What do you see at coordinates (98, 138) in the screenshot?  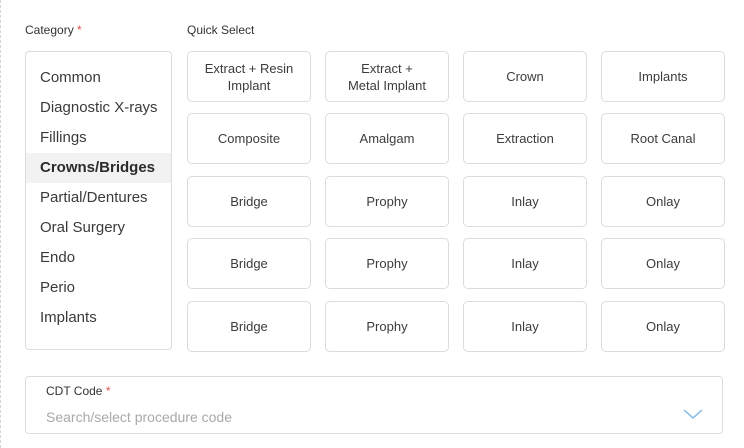 I see `category-item: Fillings` at bounding box center [98, 138].